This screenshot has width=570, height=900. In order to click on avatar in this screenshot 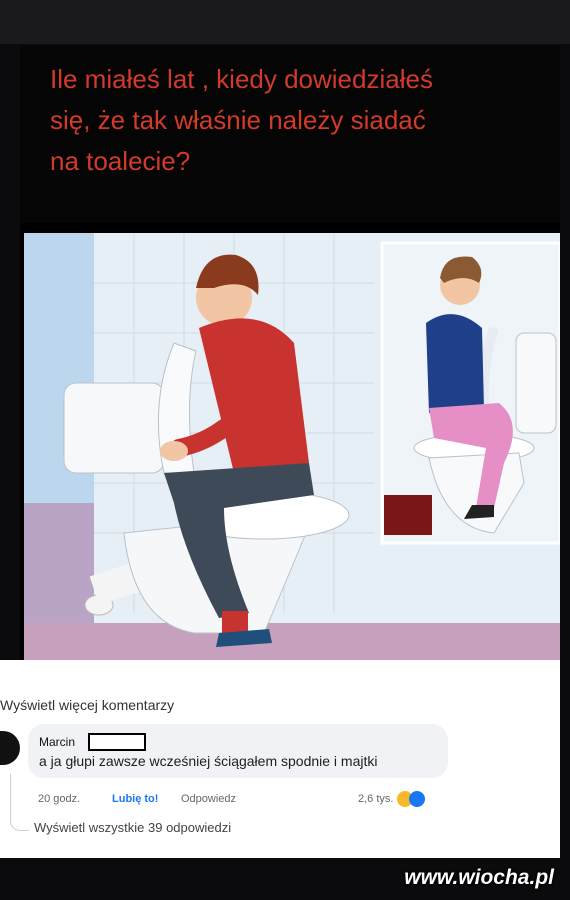, I will do `click(10, 748)`.